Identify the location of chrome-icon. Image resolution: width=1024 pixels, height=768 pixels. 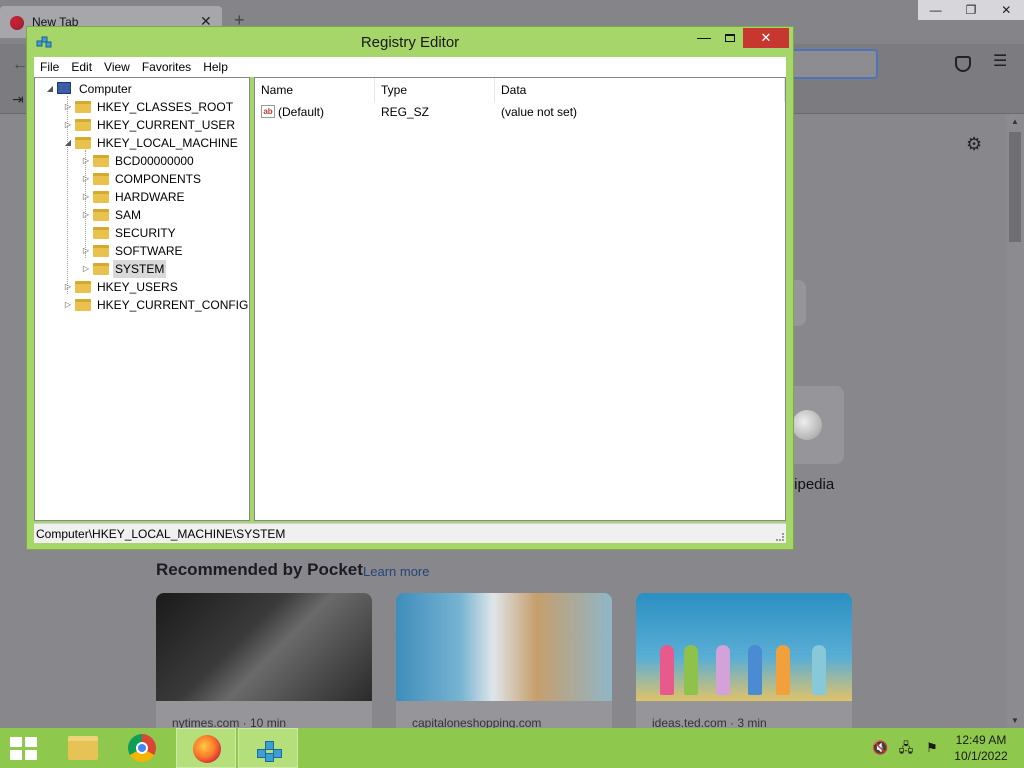
(142, 748).